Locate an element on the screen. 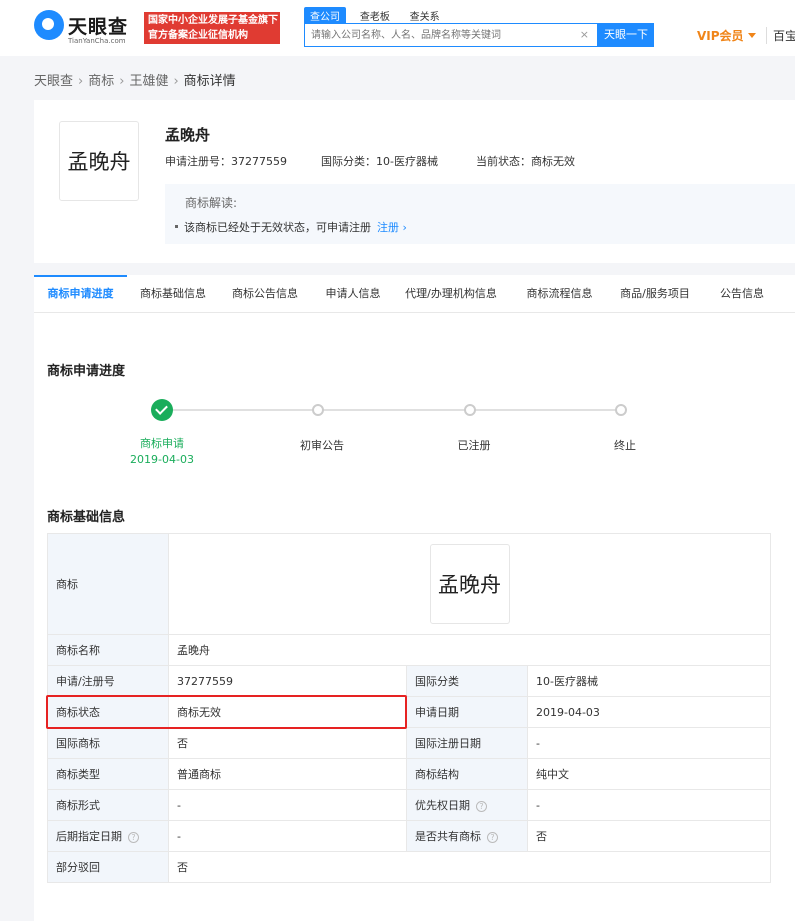 This screenshot has height=921, width=795. vip-menu: VIP会员 is located at coordinates (726, 35).